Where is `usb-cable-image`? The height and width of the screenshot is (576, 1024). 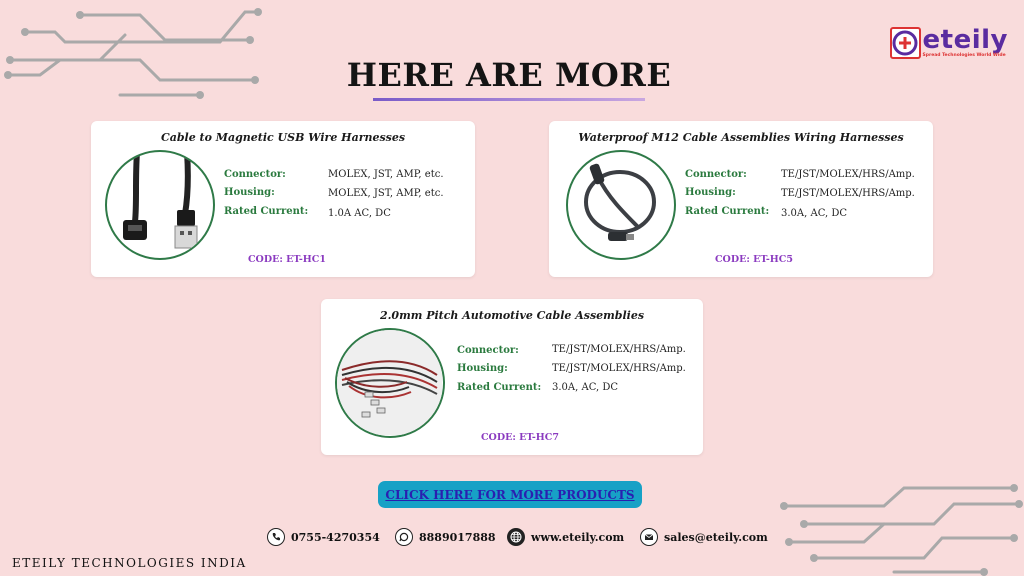
usb-cable-image is located at coordinates (160, 205).